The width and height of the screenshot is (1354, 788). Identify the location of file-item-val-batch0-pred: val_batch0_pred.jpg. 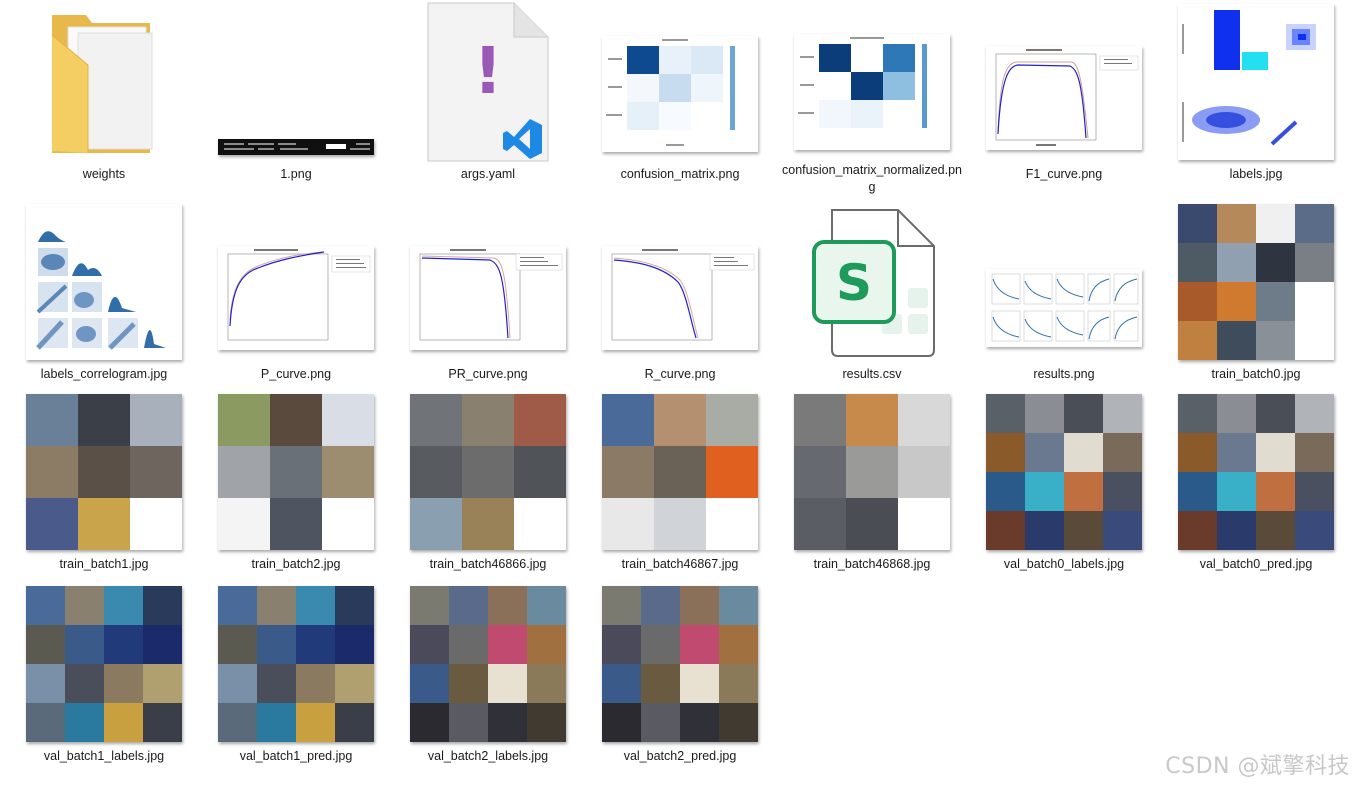
(1256, 482).